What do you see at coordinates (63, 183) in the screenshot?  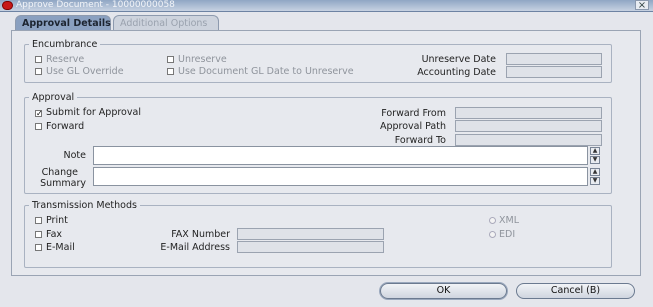 I see `change-summary-label-line2: Summary` at bounding box center [63, 183].